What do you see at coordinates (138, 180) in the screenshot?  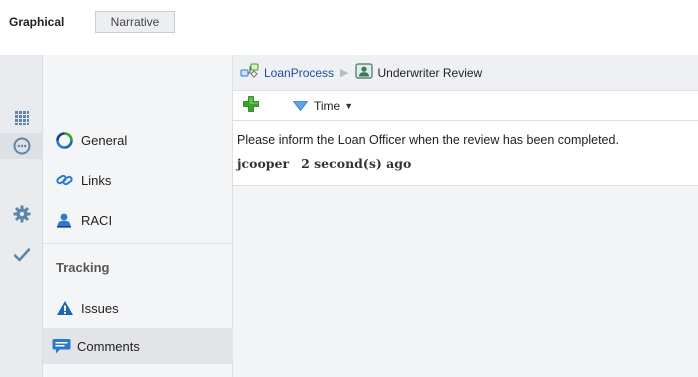 I see `nav-item-links: Links` at bounding box center [138, 180].